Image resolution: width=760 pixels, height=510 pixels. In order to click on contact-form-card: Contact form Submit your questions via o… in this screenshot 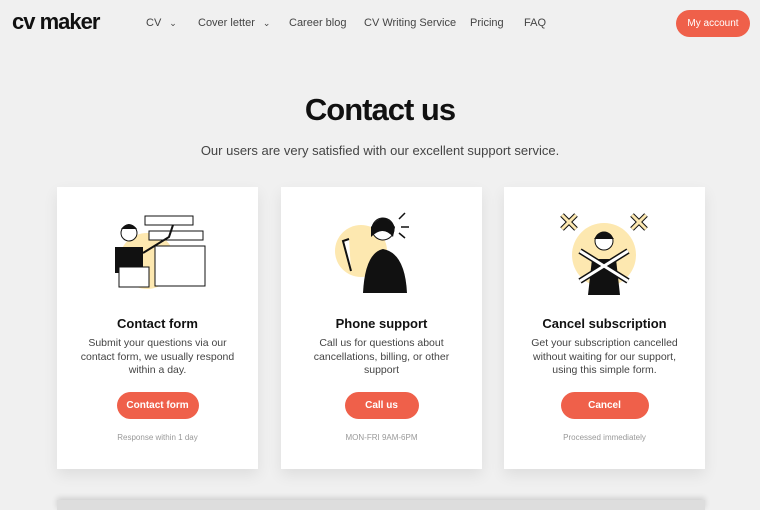, I will do `click(157, 328)`.